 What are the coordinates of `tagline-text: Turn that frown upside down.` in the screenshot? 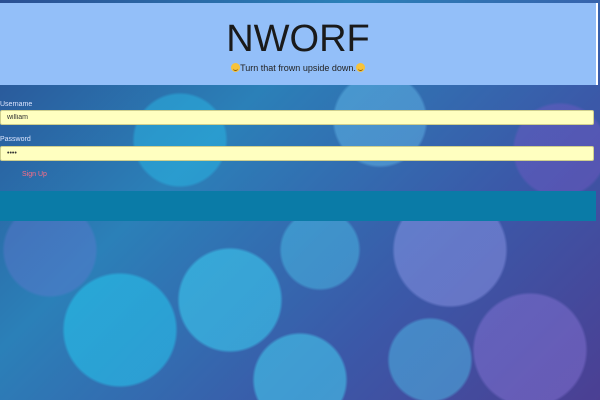 It's located at (298, 68).